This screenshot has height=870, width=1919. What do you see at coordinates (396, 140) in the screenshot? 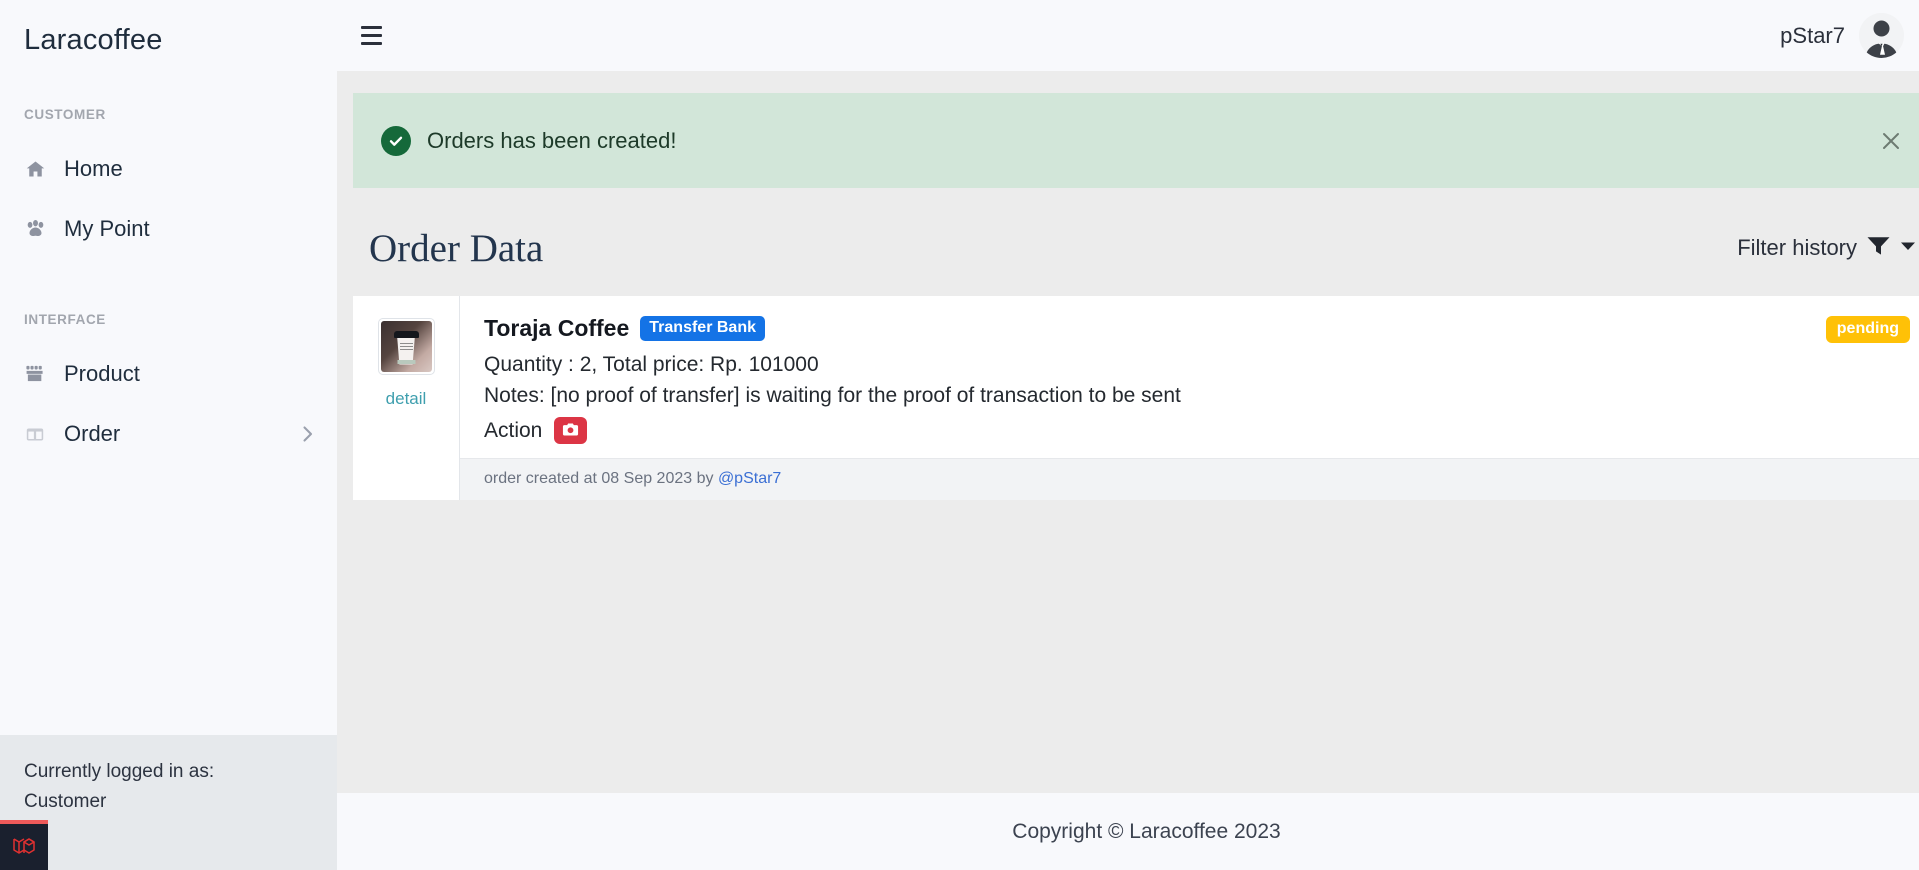
I see `check-circle-icon` at bounding box center [396, 140].